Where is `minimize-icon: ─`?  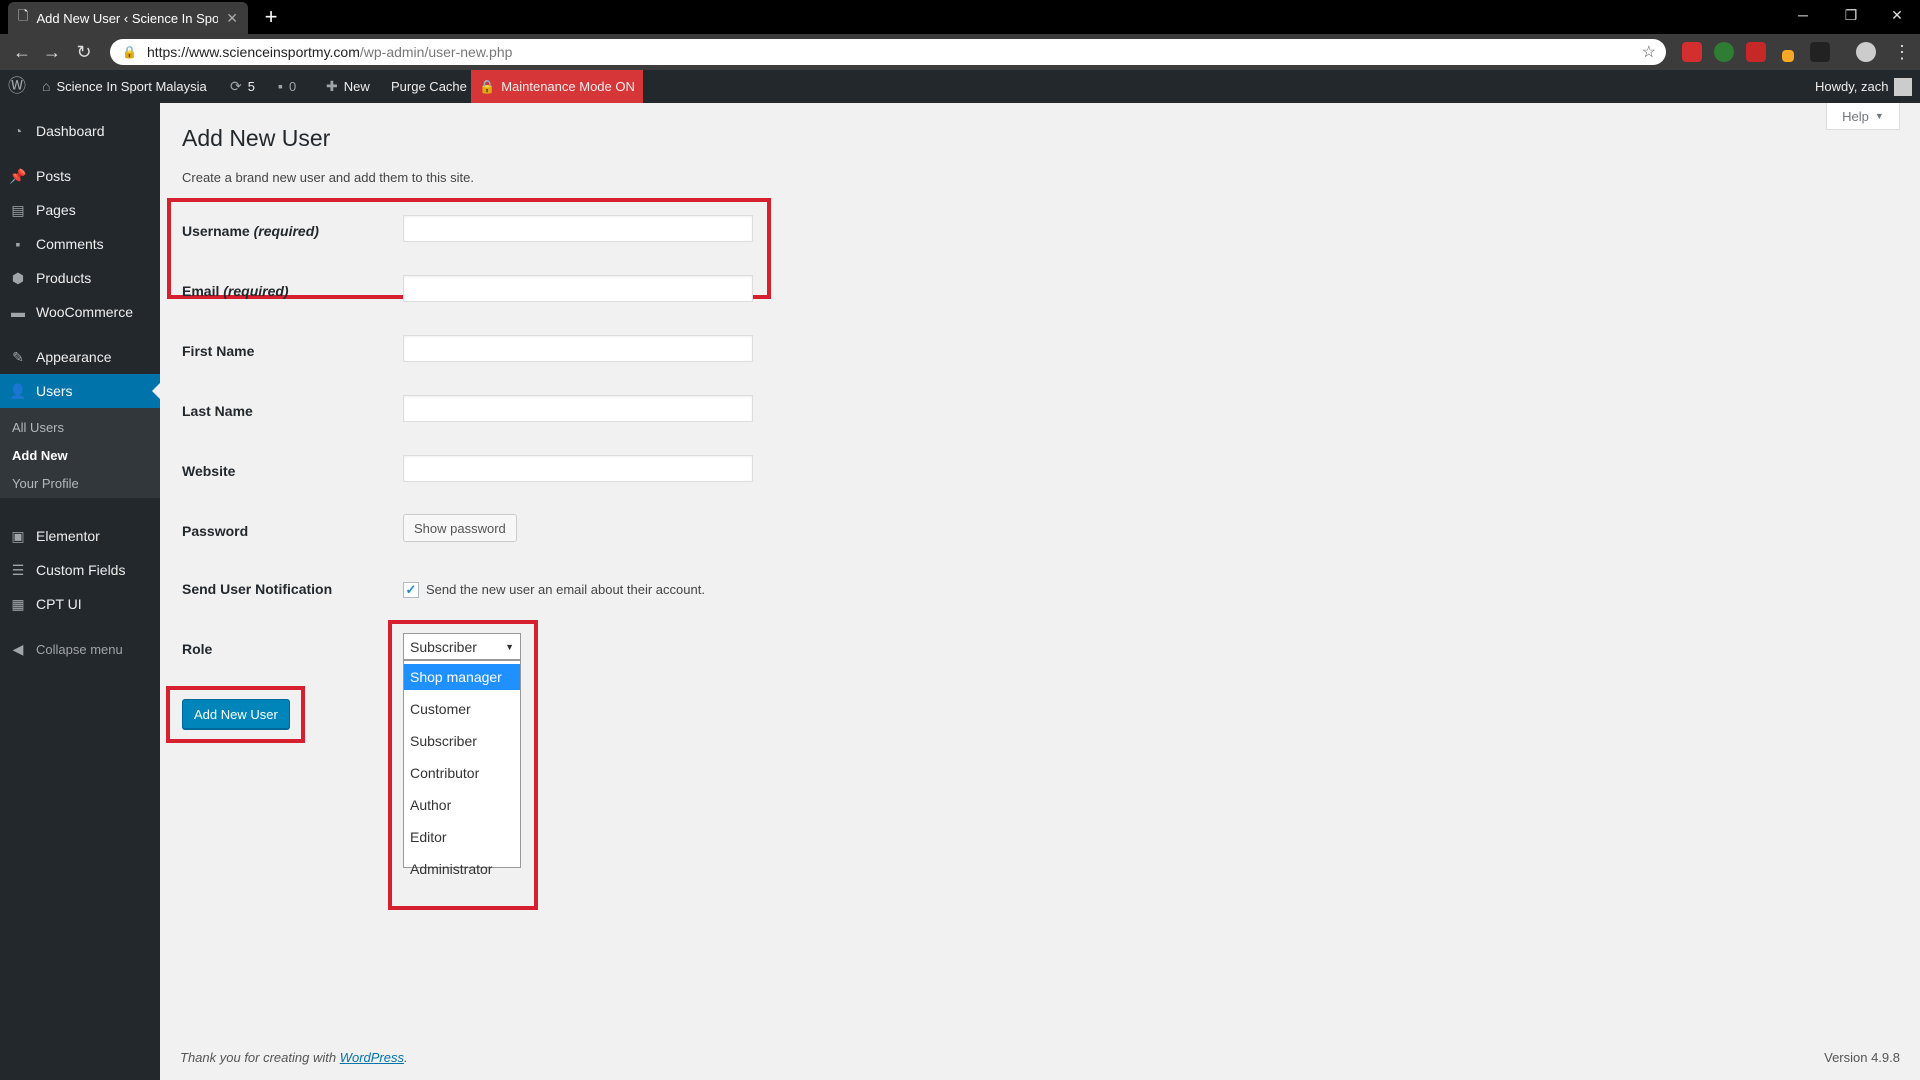 minimize-icon: ─ is located at coordinates (1803, 15).